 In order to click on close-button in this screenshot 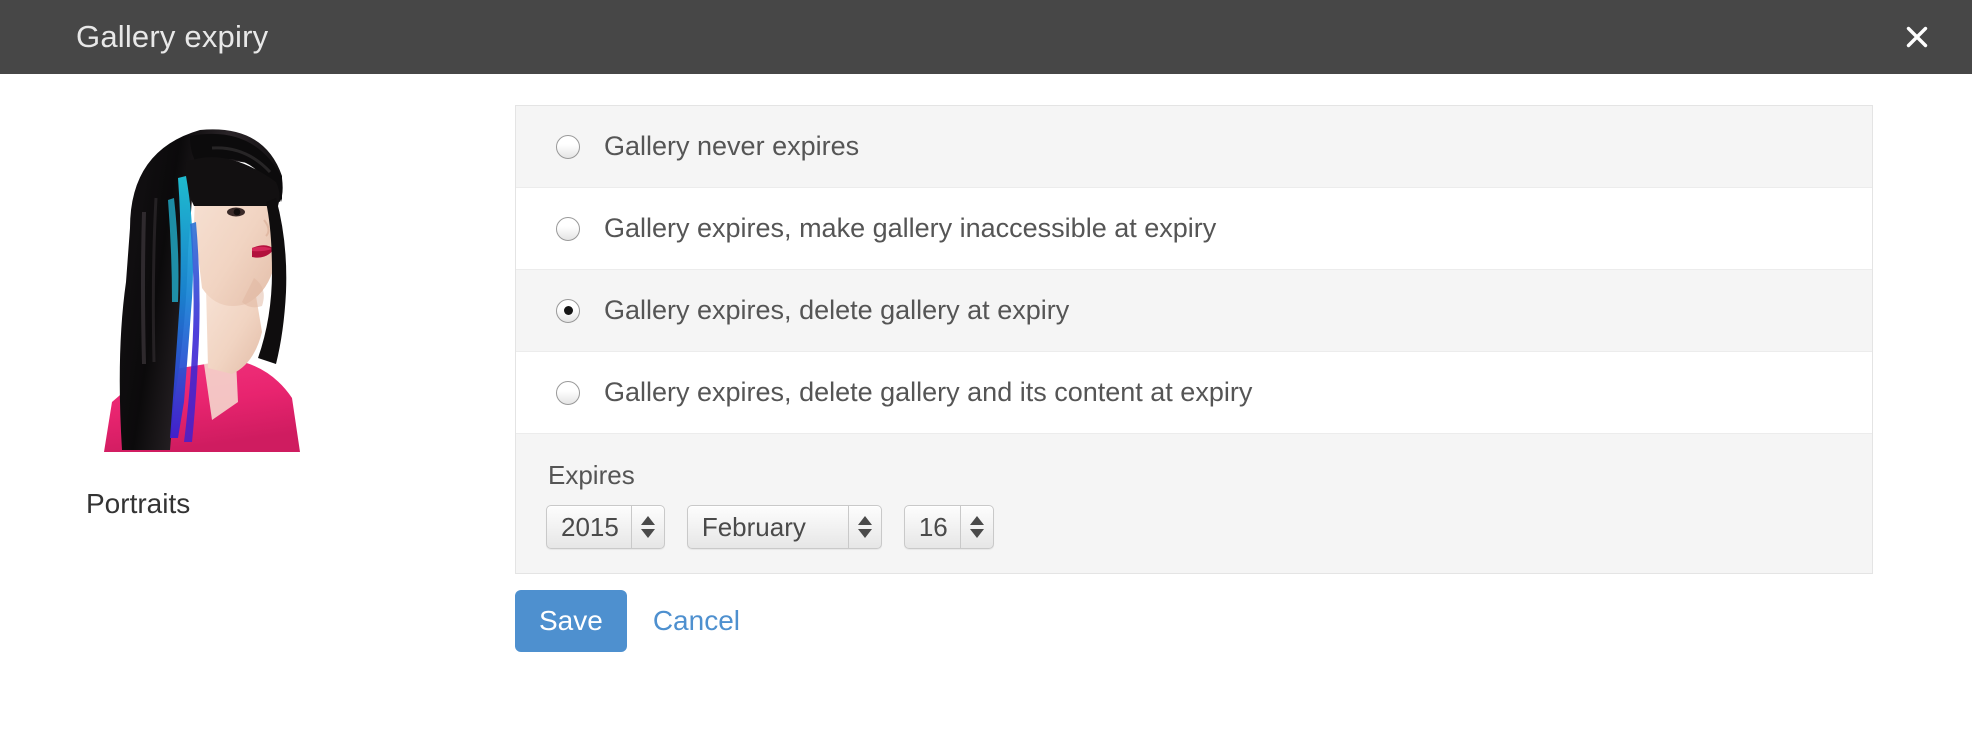, I will do `click(1917, 37)`.